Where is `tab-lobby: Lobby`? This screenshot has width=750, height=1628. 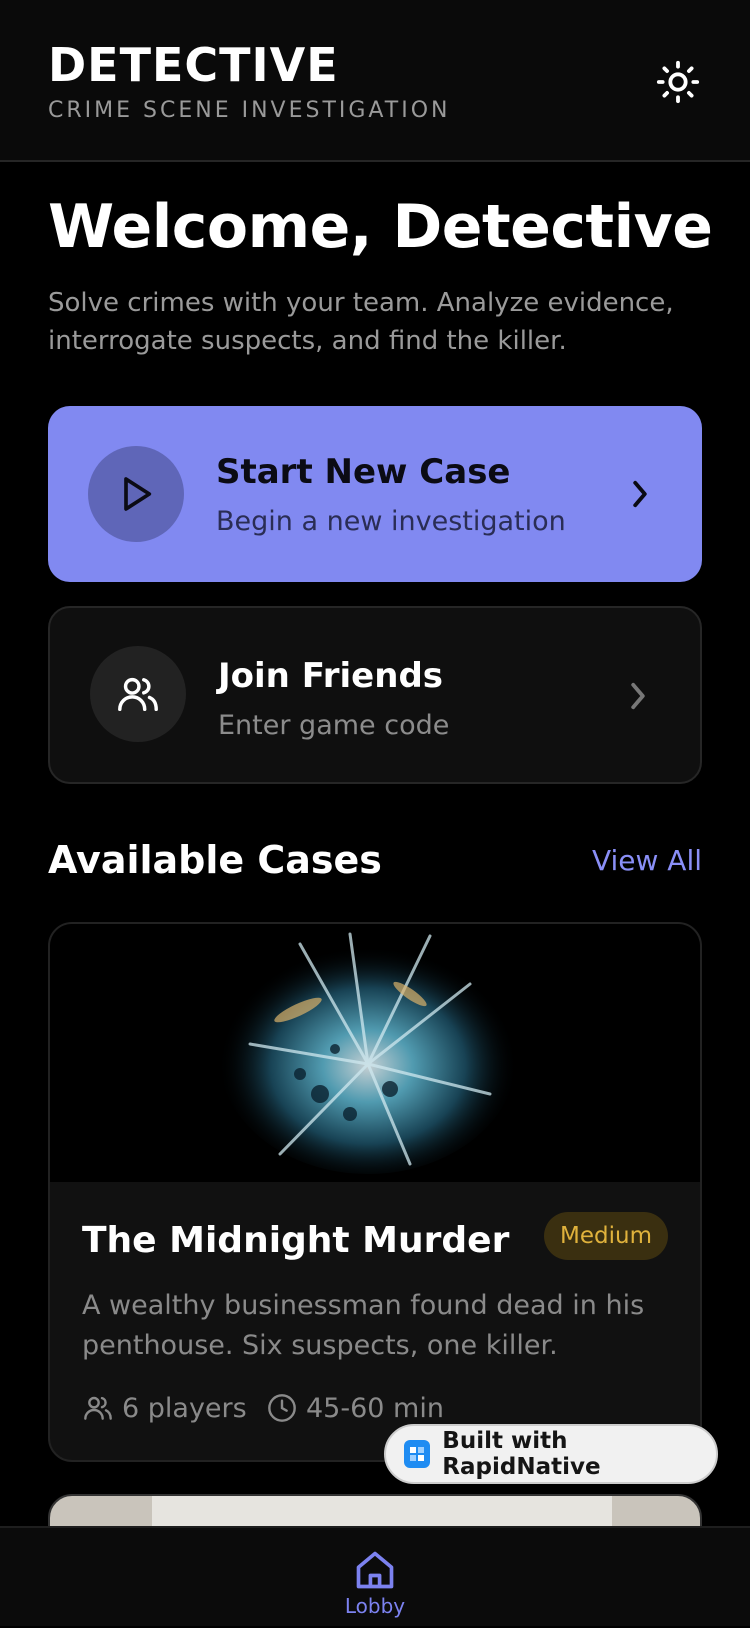
tab-lobby: Lobby is located at coordinates (375, 1588).